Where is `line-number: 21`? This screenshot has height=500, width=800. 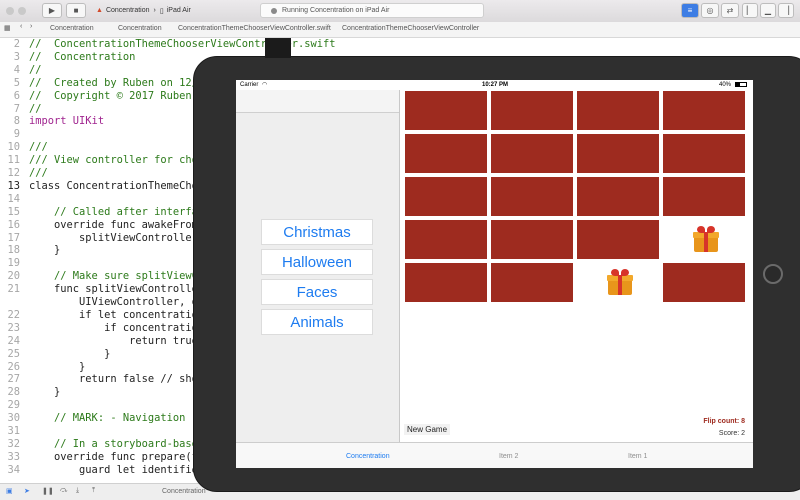 line-number: 21 is located at coordinates (13, 289).